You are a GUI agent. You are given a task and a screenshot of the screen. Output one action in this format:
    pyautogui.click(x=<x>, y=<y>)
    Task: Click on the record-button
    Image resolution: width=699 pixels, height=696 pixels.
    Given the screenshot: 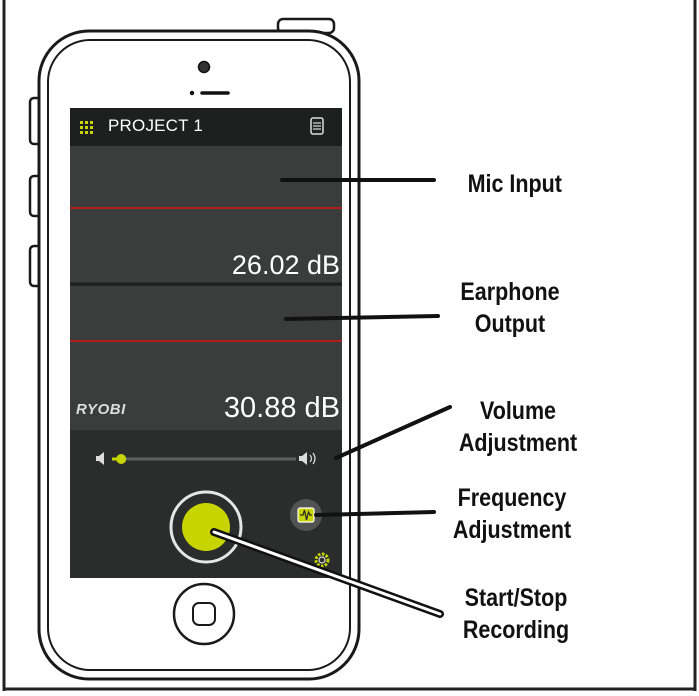 What is the action you would take?
    pyautogui.click(x=206, y=527)
    